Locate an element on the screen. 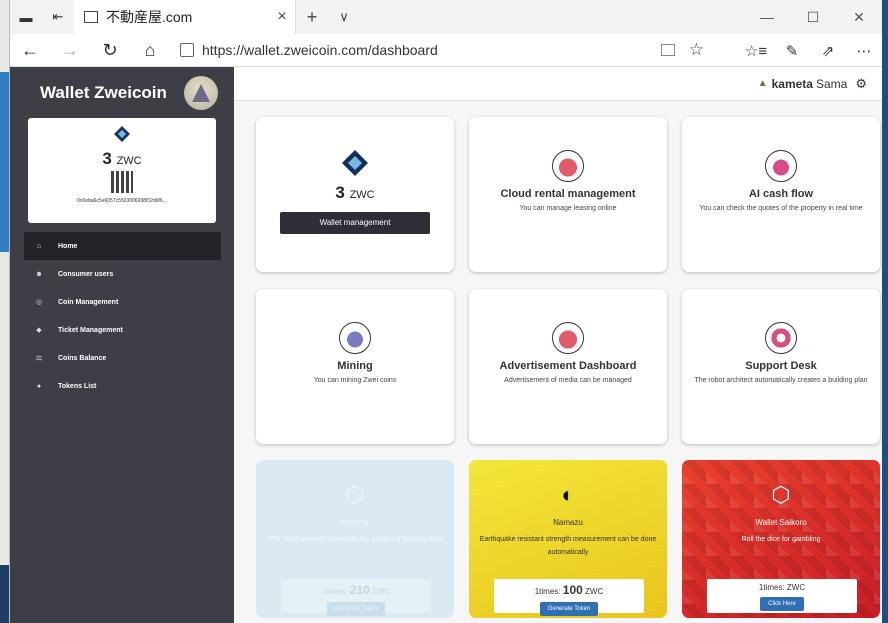 This screenshot has height=623, width=888. wallet-card: 3 ZWC Wallet management is located at coordinates (355, 194).